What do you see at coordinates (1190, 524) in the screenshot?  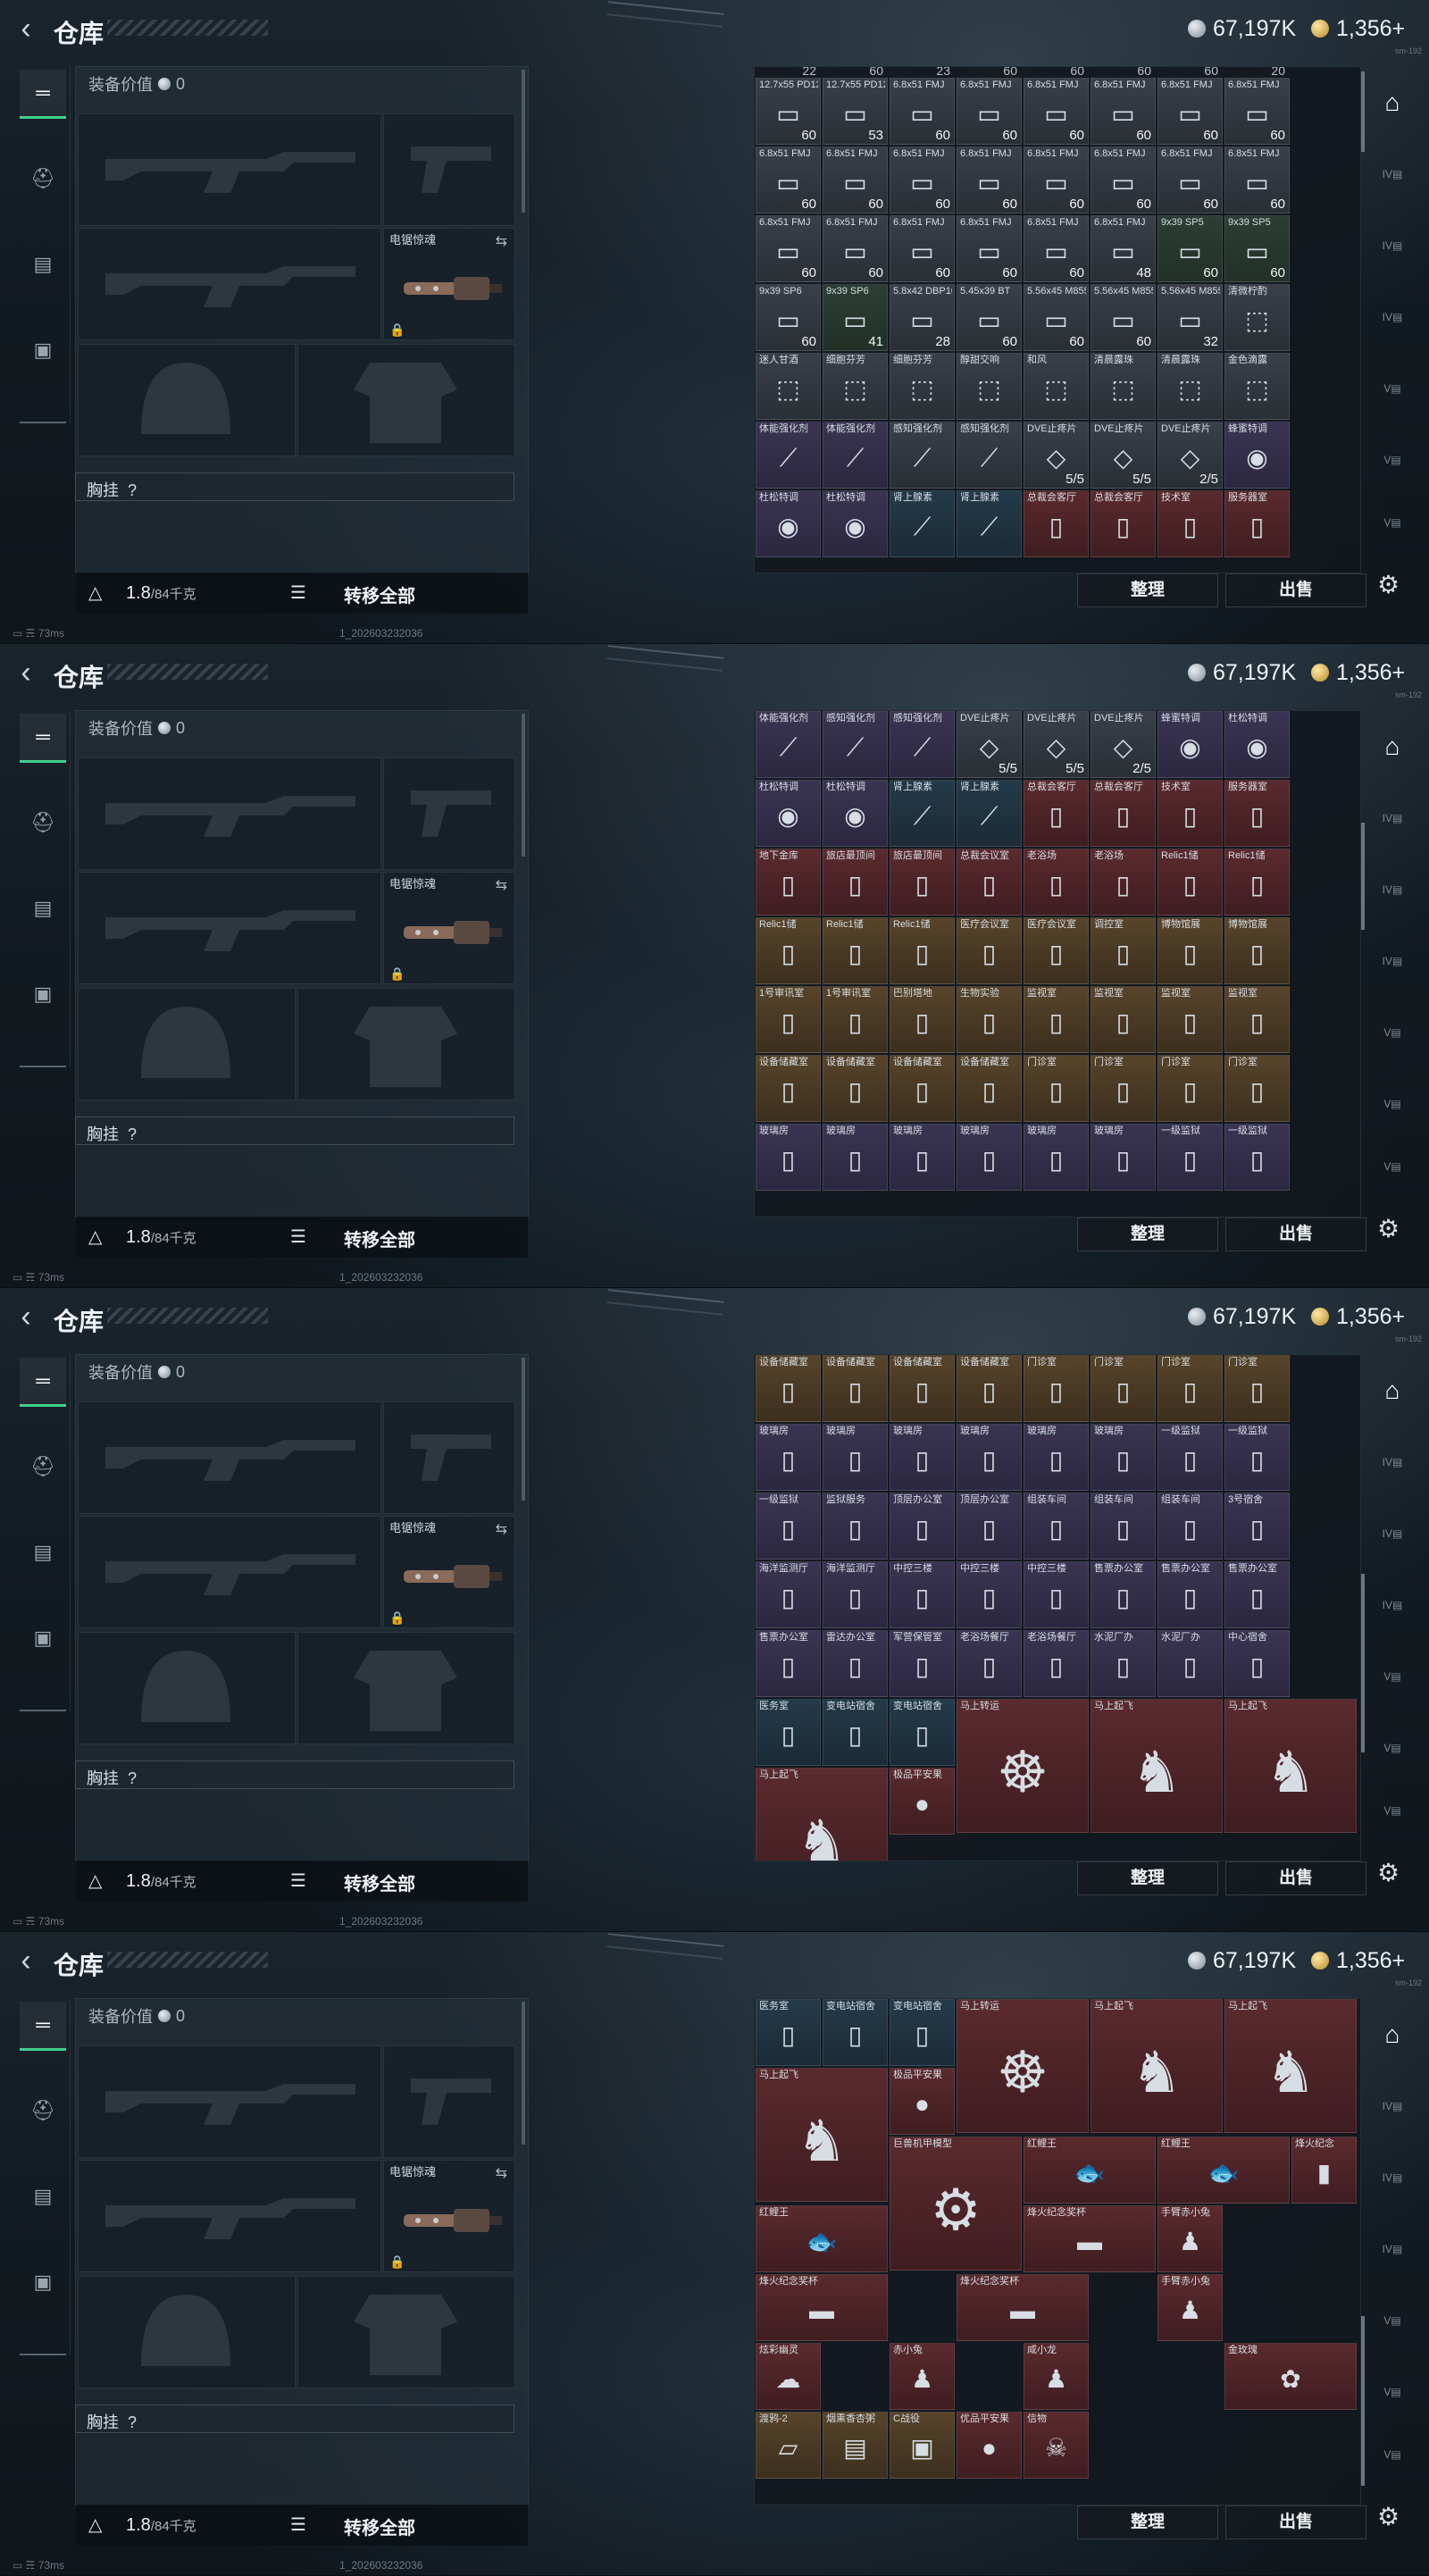 I see `stash-item: 技术室 ▯` at bounding box center [1190, 524].